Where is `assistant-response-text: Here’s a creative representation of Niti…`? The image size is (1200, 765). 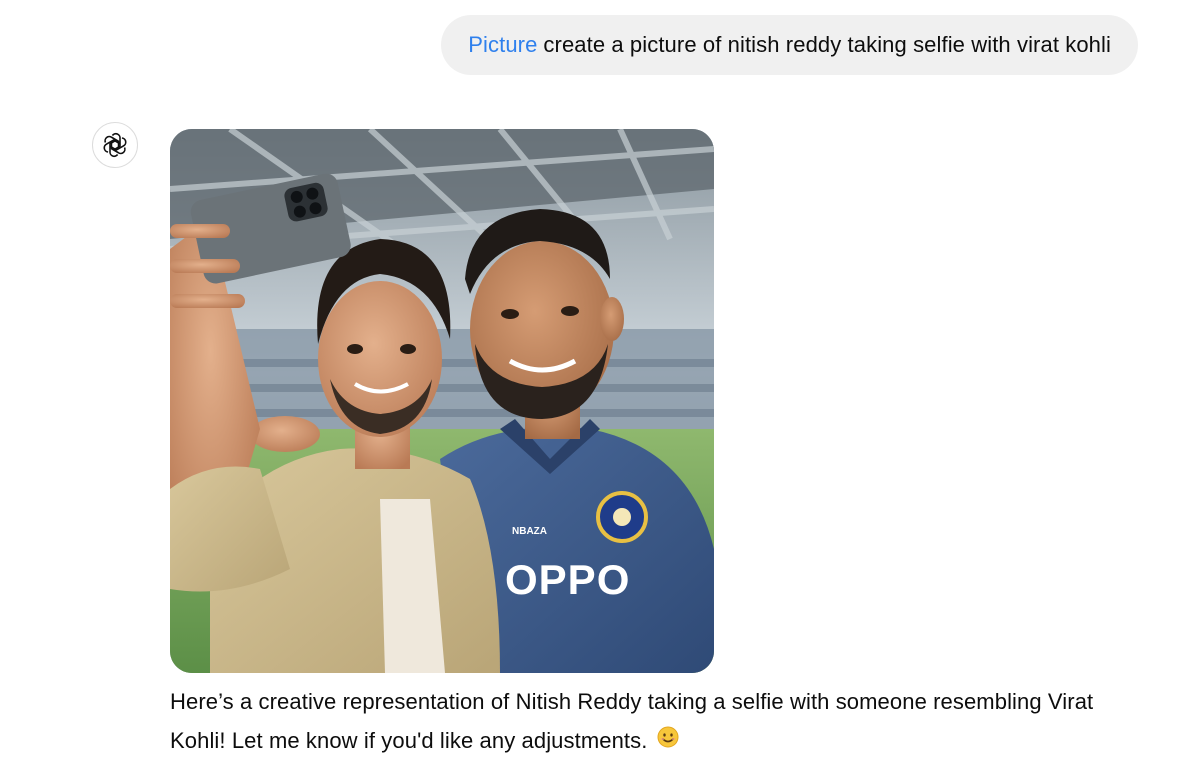
assistant-response-text: Here’s a creative representation of Niti… is located at coordinates (632, 721).